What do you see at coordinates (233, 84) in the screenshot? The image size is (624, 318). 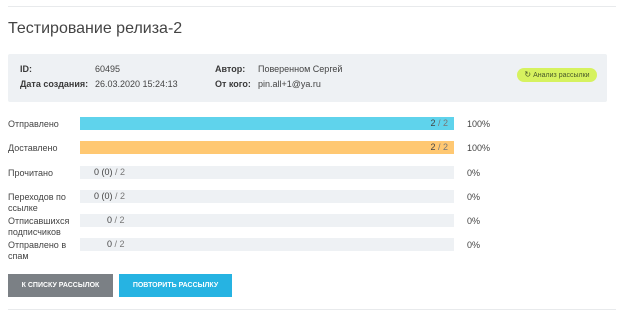 I see `from-label: От кого:` at bounding box center [233, 84].